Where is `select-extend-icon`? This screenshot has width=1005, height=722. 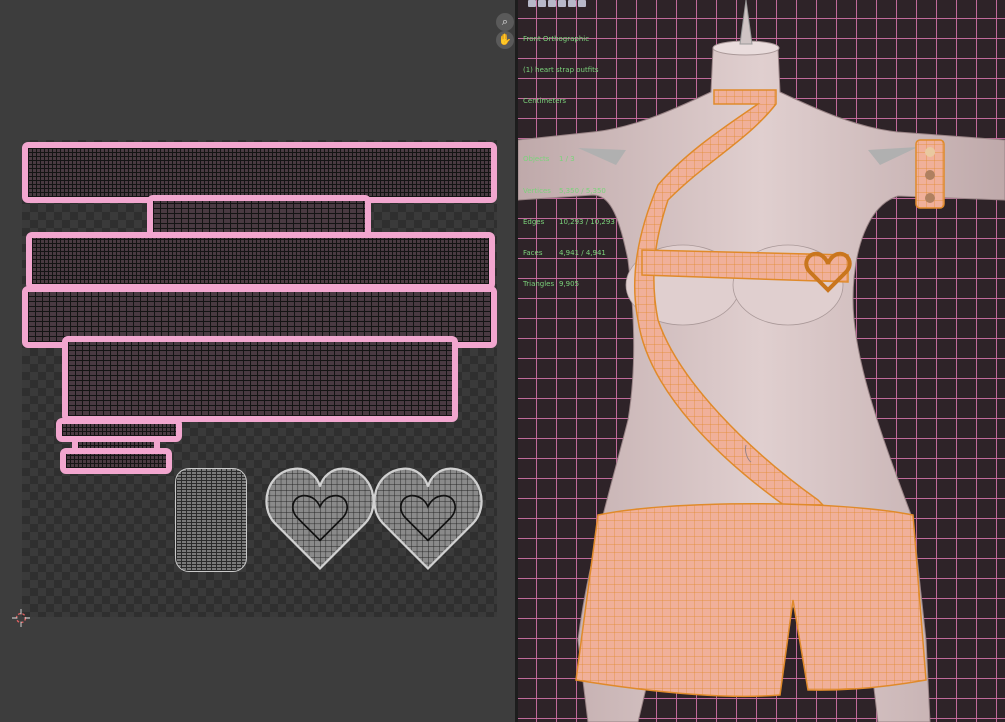
select-extend-icon is located at coordinates (552, 3).